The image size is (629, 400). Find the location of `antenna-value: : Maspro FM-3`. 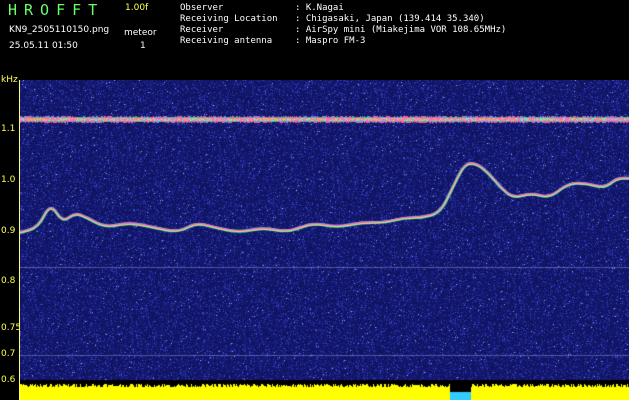

antenna-value: : Maspro FM-3 is located at coordinates (330, 41).